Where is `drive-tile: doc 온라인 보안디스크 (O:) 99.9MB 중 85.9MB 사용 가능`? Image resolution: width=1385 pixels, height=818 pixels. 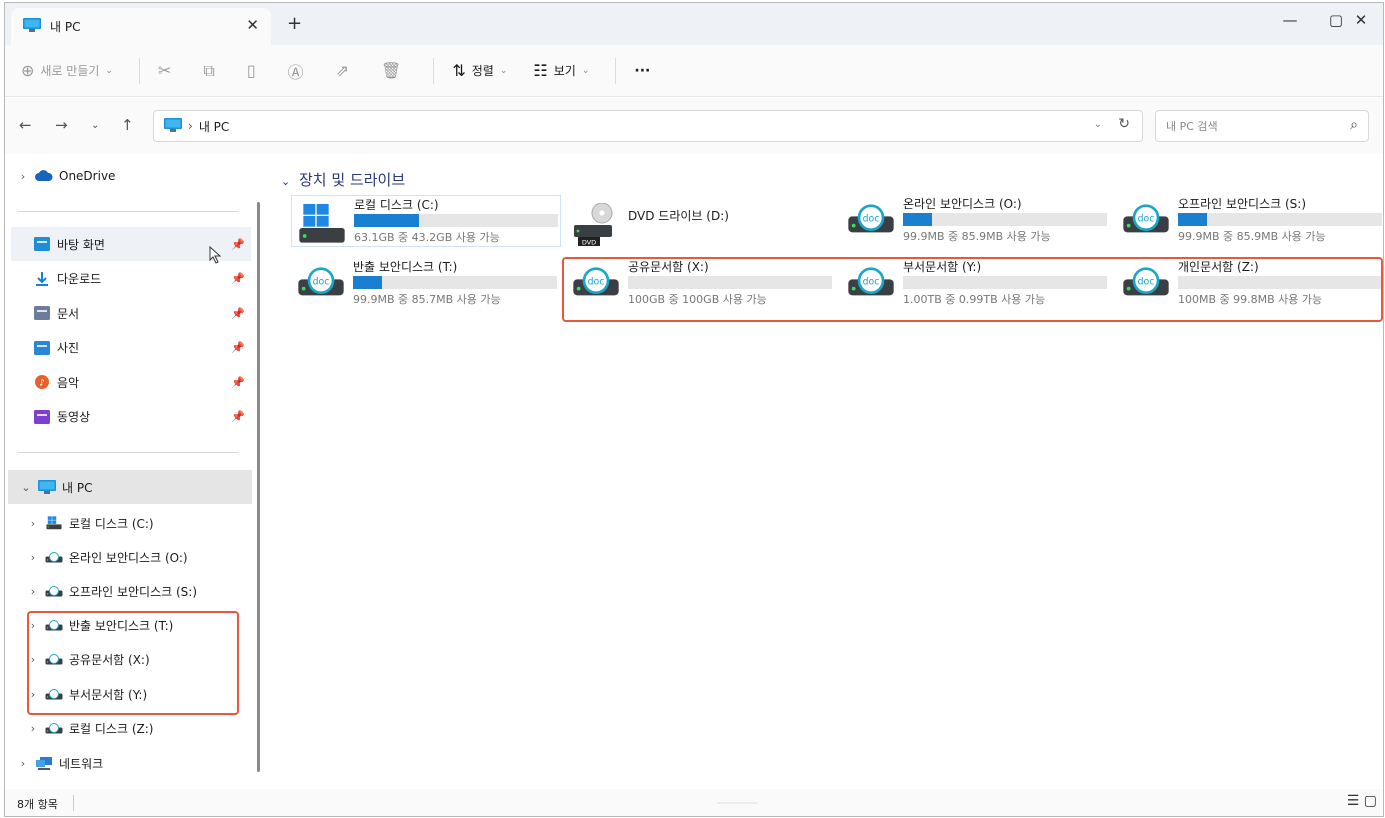 drive-tile: doc 온라인 보안디스크 (O:) 99.9MB 중 85.9MB 사용 가능 is located at coordinates (976, 221).